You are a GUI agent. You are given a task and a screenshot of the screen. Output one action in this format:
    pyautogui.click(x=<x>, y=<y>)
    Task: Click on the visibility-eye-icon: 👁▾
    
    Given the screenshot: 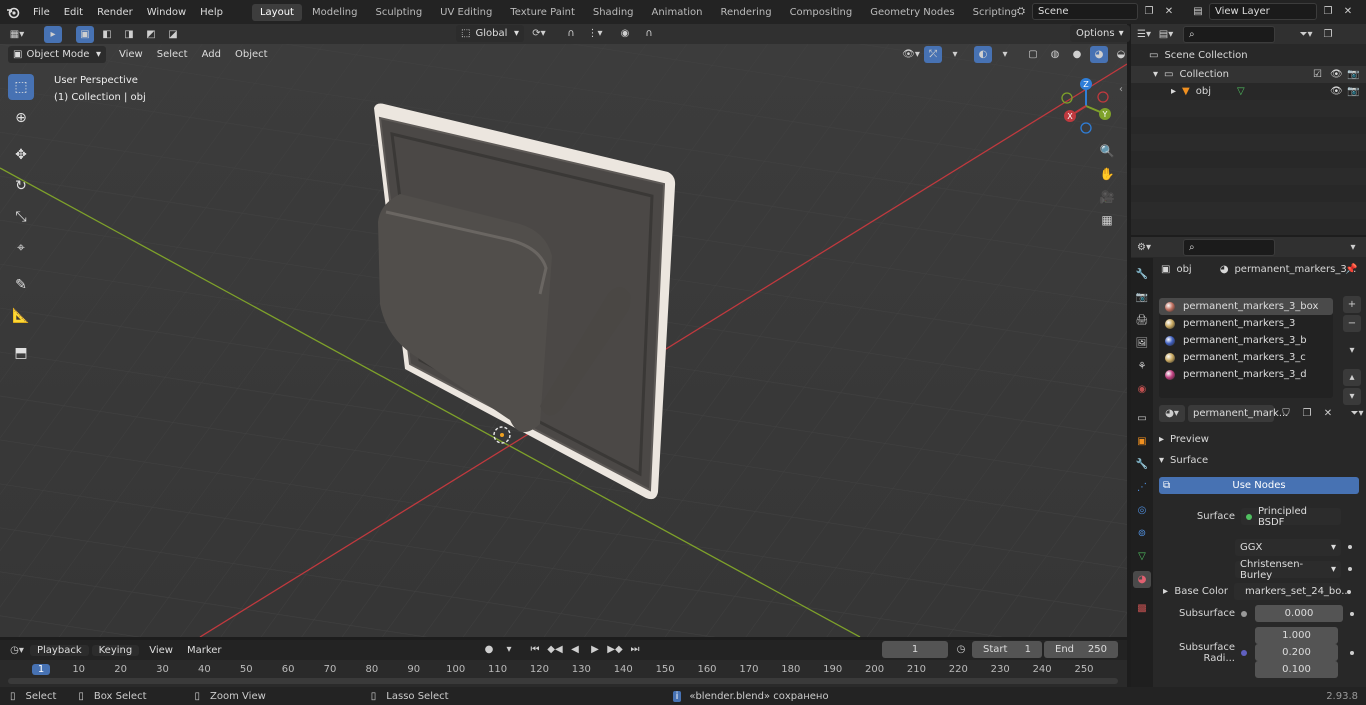 What is the action you would take?
    pyautogui.click(x=911, y=54)
    